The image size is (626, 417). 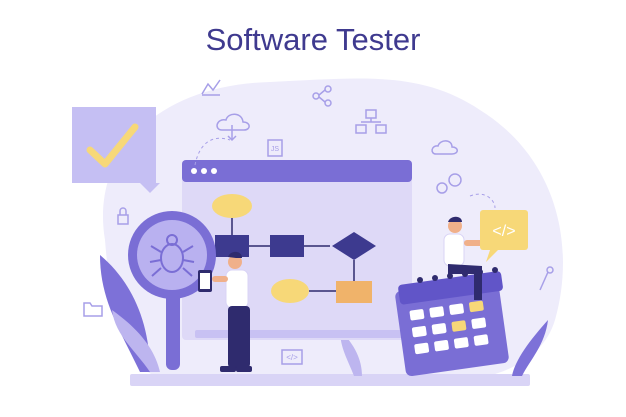 I want to click on calendar, so click(x=452, y=322).